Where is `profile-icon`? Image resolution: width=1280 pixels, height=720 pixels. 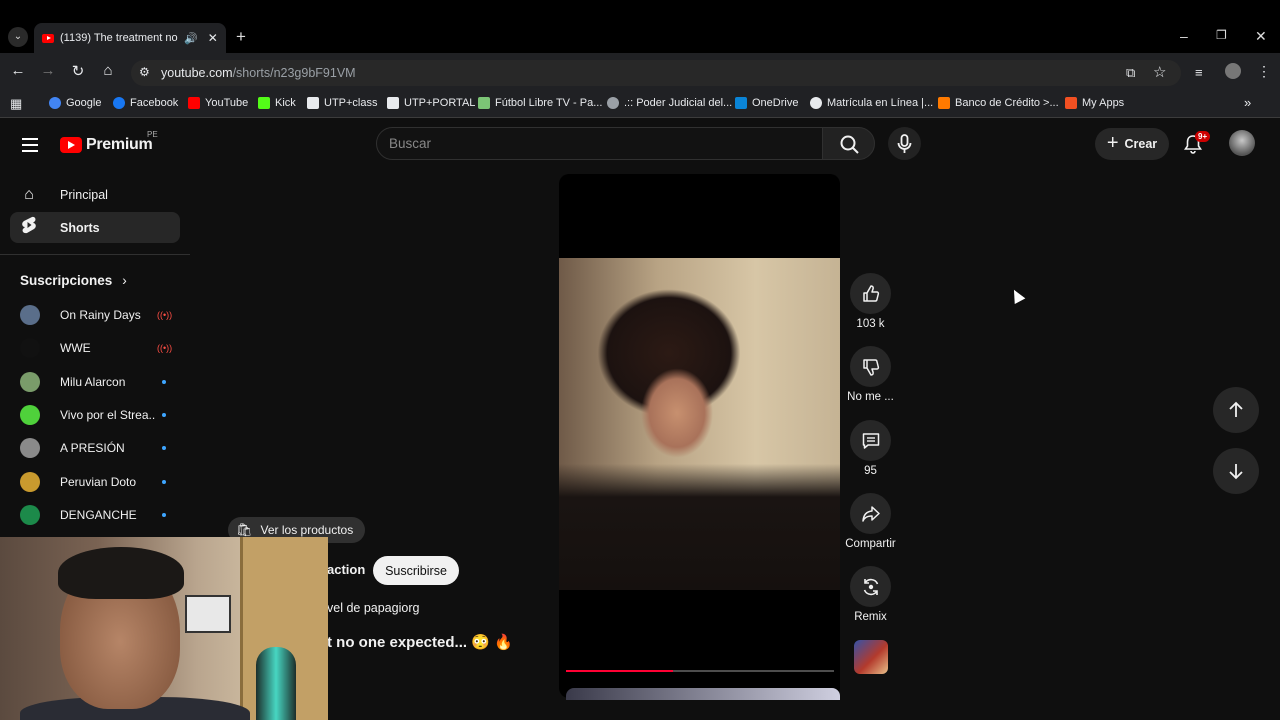
profile-icon is located at coordinates (1233, 71).